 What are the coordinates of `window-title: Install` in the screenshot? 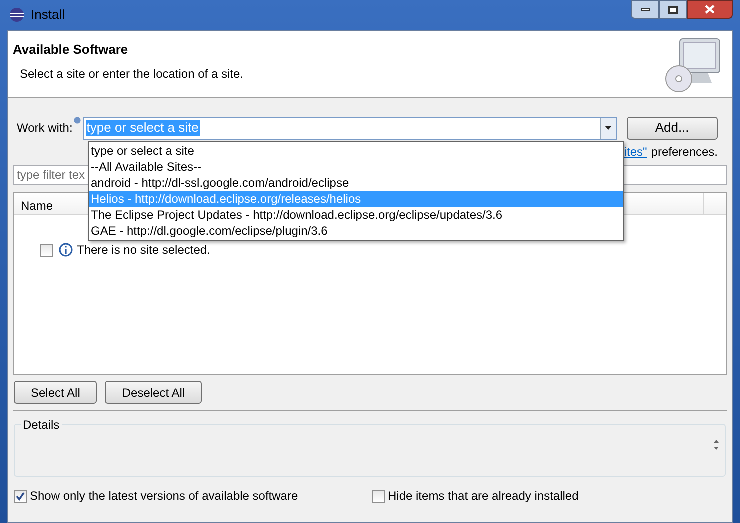 It's located at (48, 15).